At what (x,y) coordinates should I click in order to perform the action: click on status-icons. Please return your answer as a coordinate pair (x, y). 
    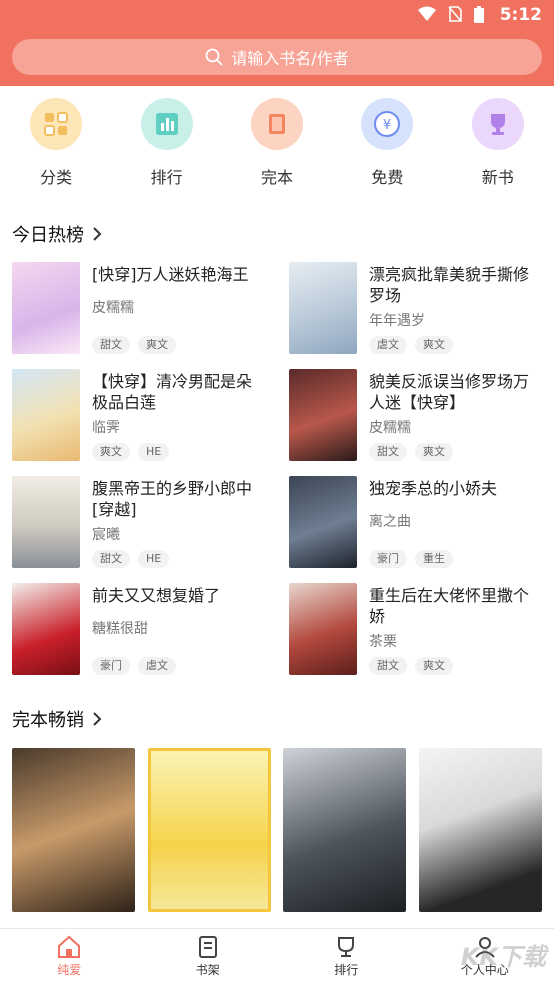
    Looking at the image, I should click on (451, 14).